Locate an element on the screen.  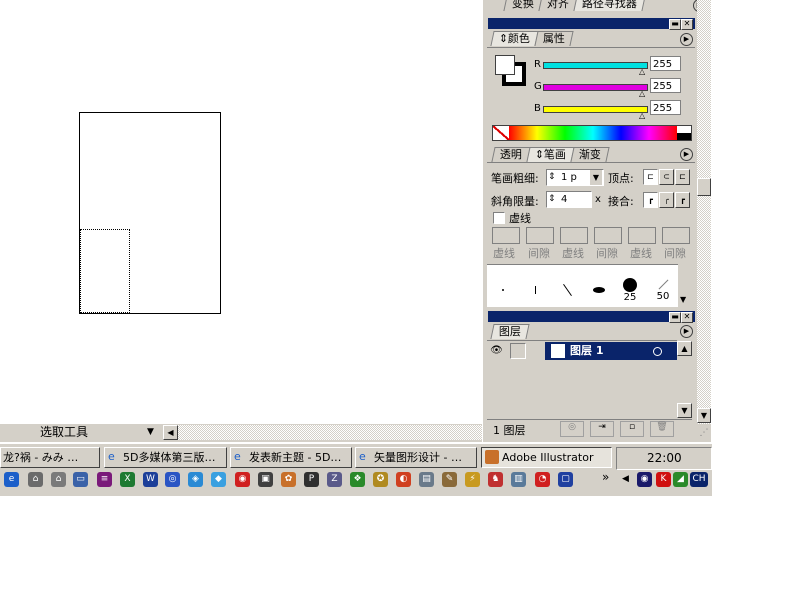
make-clipping-mask-icon: ◎ is located at coordinates (572, 429).